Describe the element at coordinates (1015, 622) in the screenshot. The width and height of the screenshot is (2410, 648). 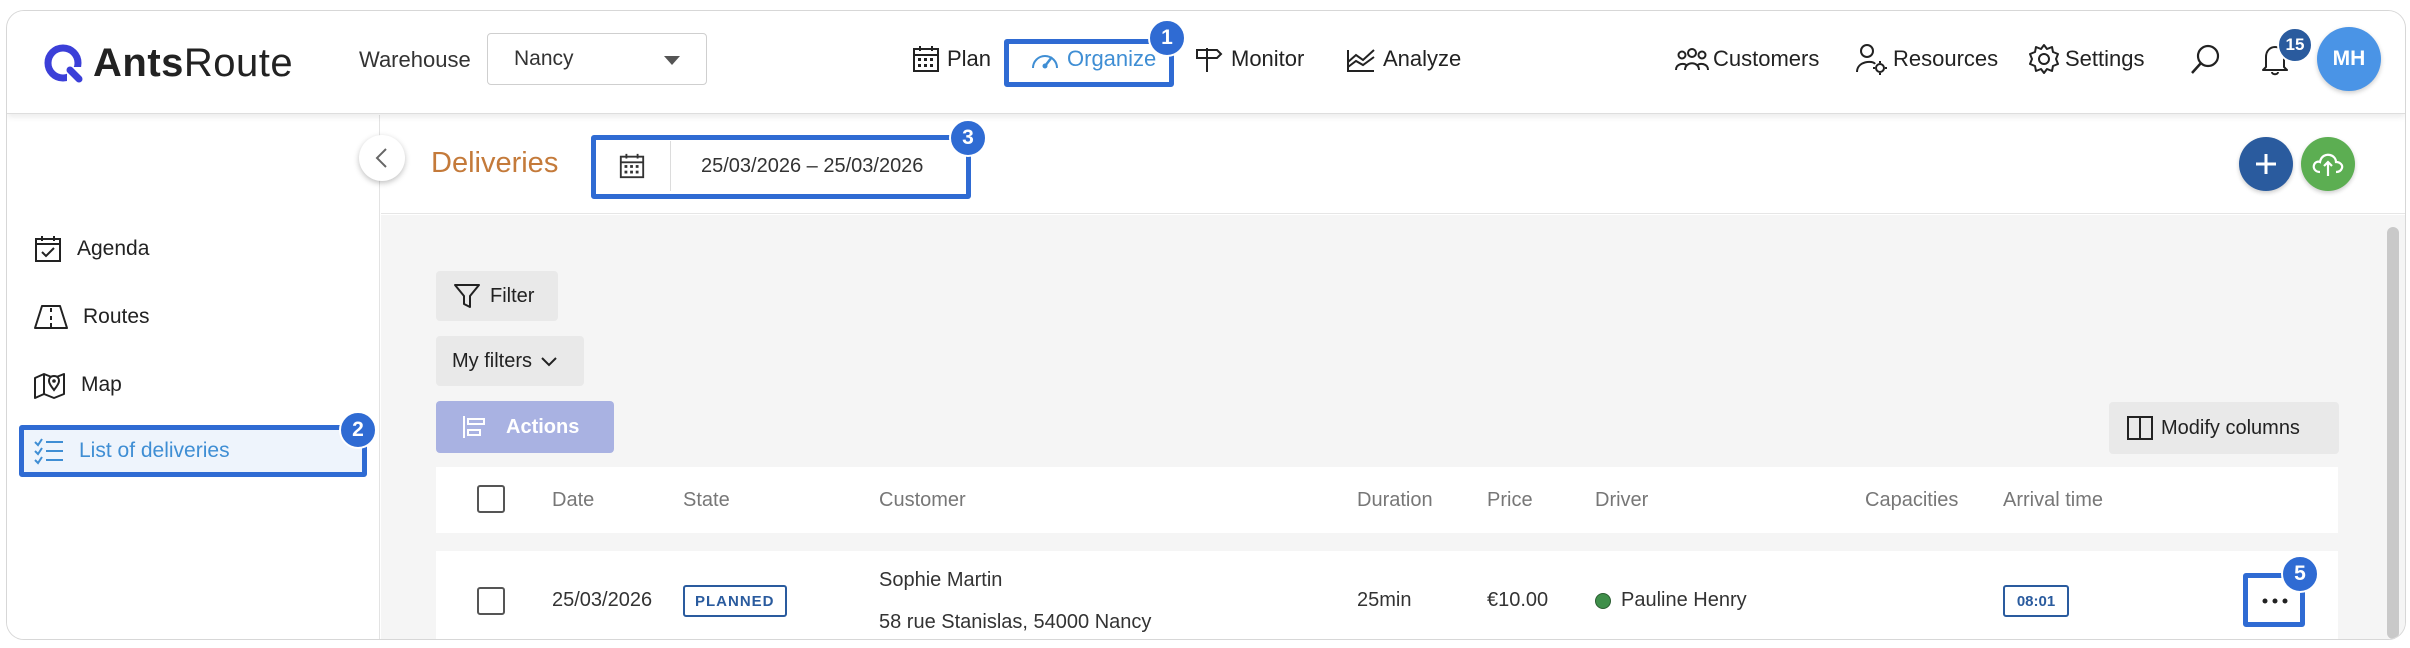
I see `row-customer-address: 58 rue Stanislas, 54000 Nancy` at that location.